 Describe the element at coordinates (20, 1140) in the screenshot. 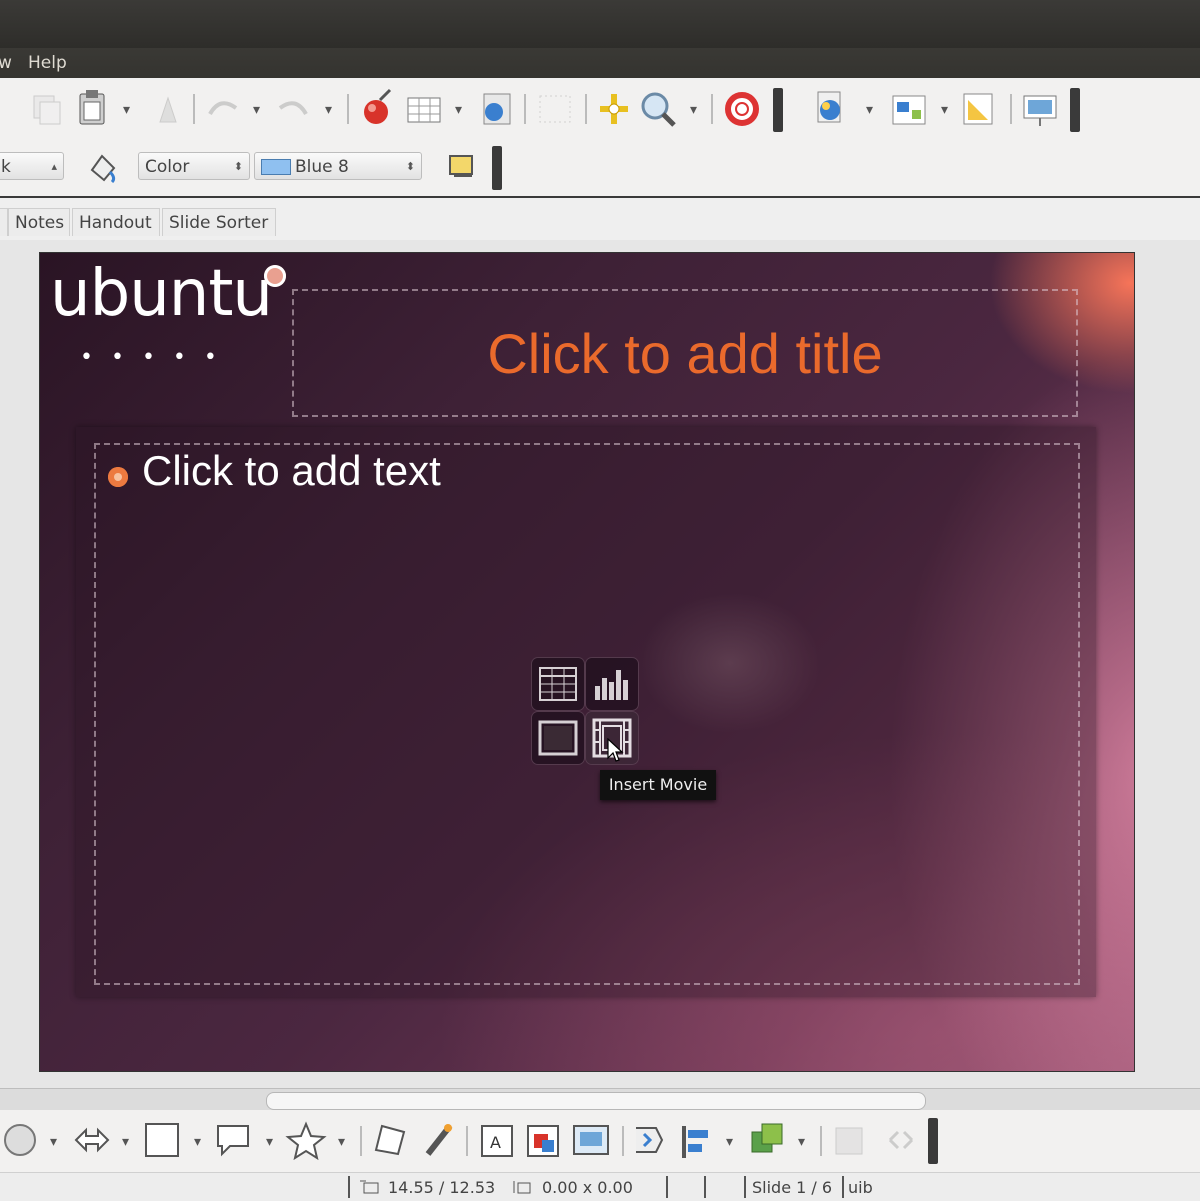

I see `ellipse-icon` at that location.